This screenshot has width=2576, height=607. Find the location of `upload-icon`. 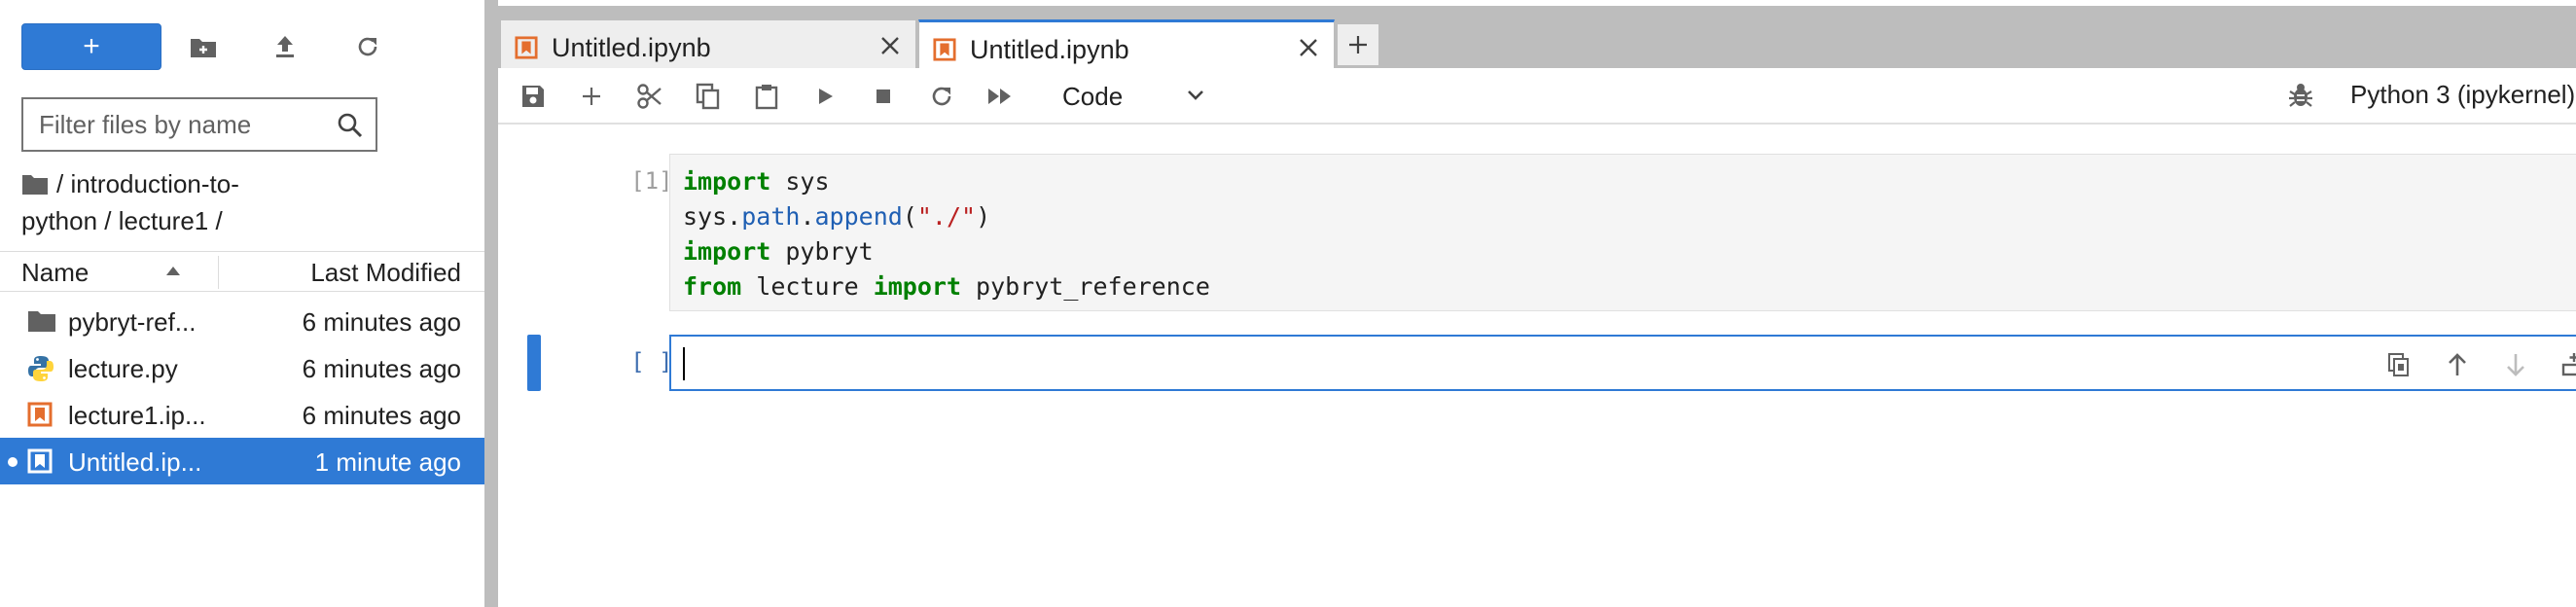

upload-icon is located at coordinates (285, 46).